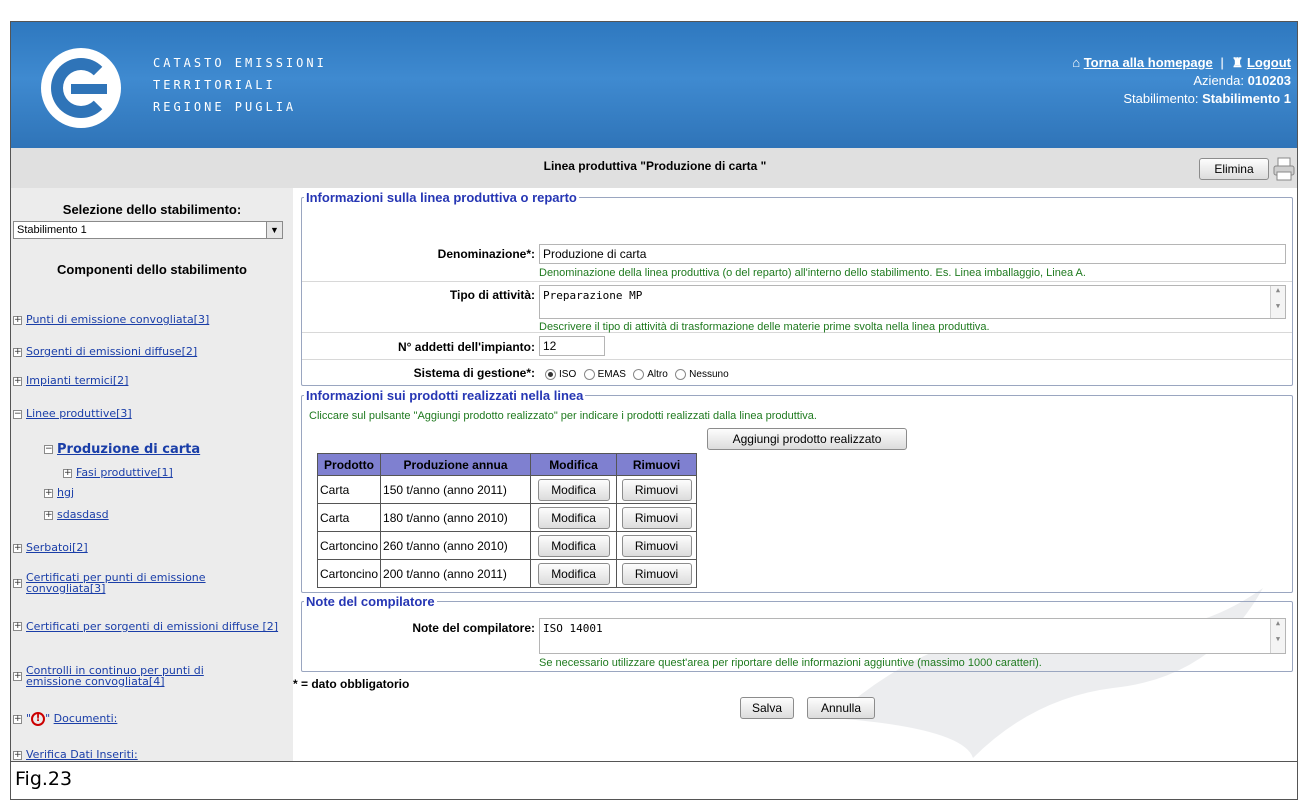  I want to click on attivita-textarea: Preparazione MP ▲ ▼, so click(912, 302).